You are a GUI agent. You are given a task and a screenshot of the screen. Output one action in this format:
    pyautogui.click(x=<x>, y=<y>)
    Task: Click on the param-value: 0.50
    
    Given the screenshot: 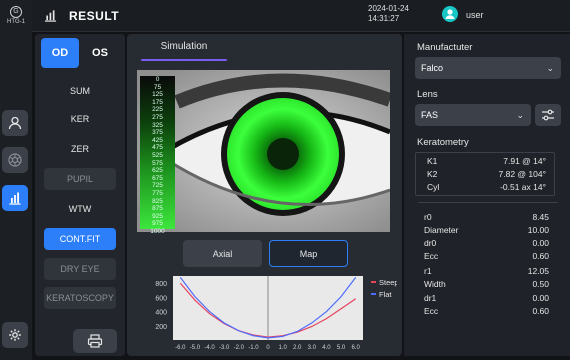 What is the action you would take?
    pyautogui.click(x=540, y=284)
    